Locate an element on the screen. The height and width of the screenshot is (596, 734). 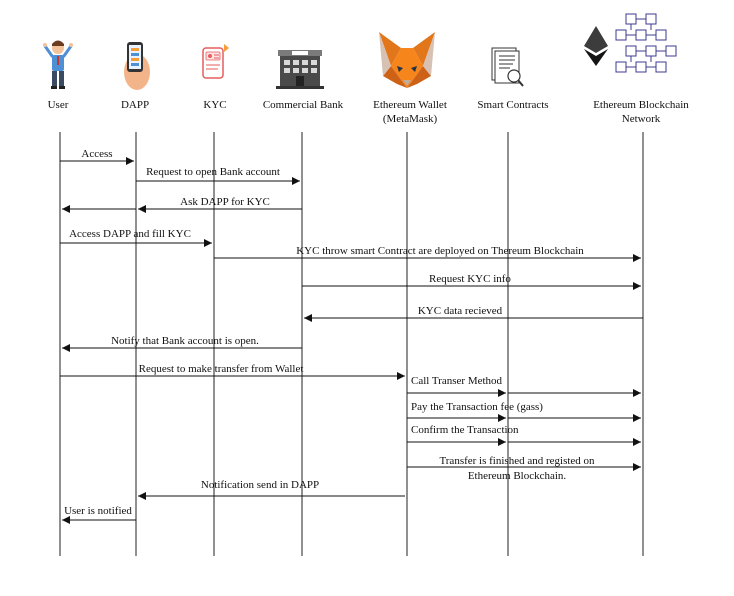
message-ask-dapp-kyc: Ask DAPP for KYC is located at coordinates (220, 204).